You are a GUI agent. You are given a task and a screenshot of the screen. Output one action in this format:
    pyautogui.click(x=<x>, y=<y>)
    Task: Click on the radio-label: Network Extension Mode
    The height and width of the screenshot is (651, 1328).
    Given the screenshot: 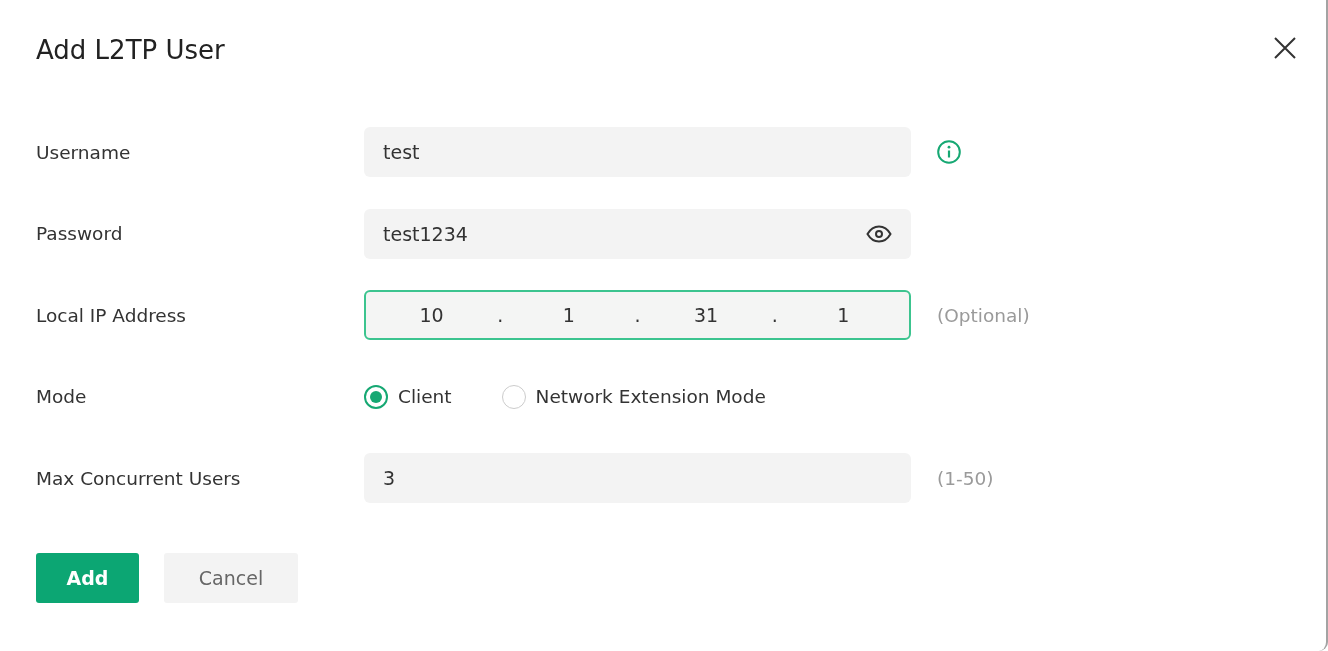 What is the action you would take?
    pyautogui.click(x=650, y=396)
    